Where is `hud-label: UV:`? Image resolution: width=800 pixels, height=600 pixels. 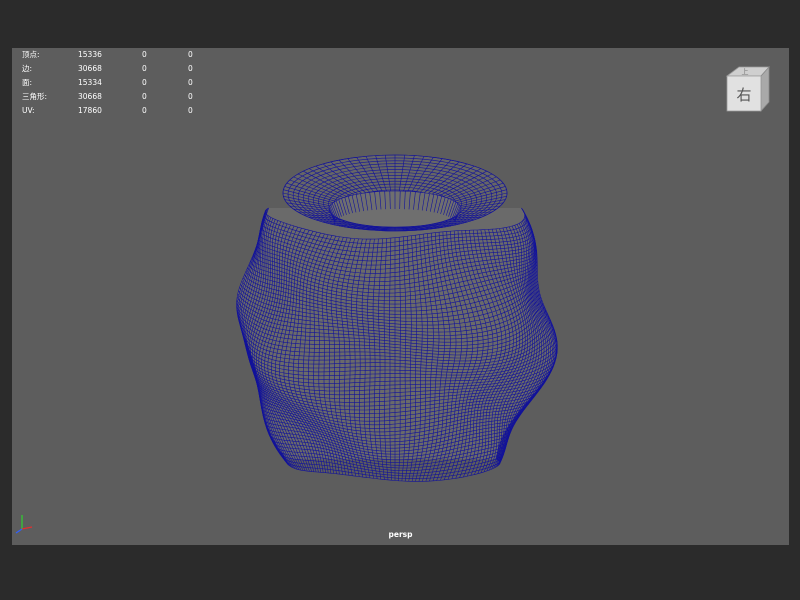 hud-label: UV: is located at coordinates (28, 110).